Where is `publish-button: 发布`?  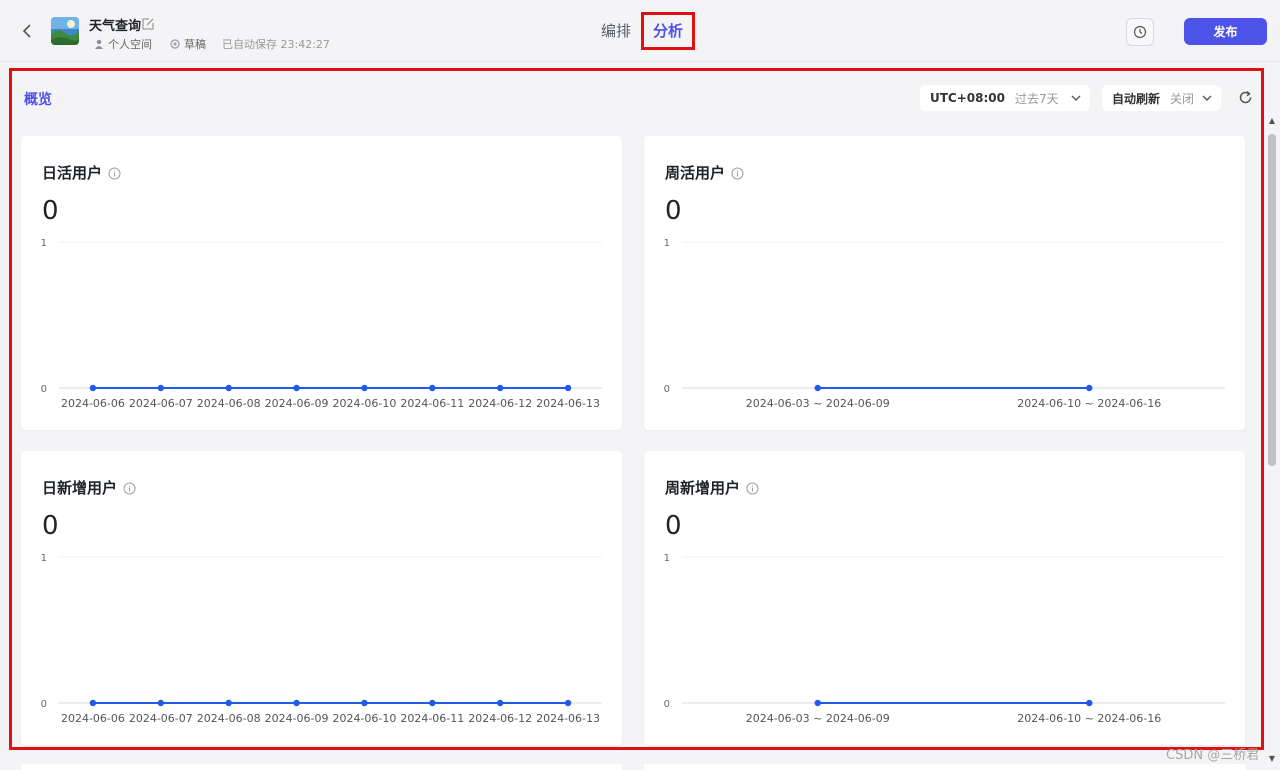 publish-button: 发布 is located at coordinates (1225, 31).